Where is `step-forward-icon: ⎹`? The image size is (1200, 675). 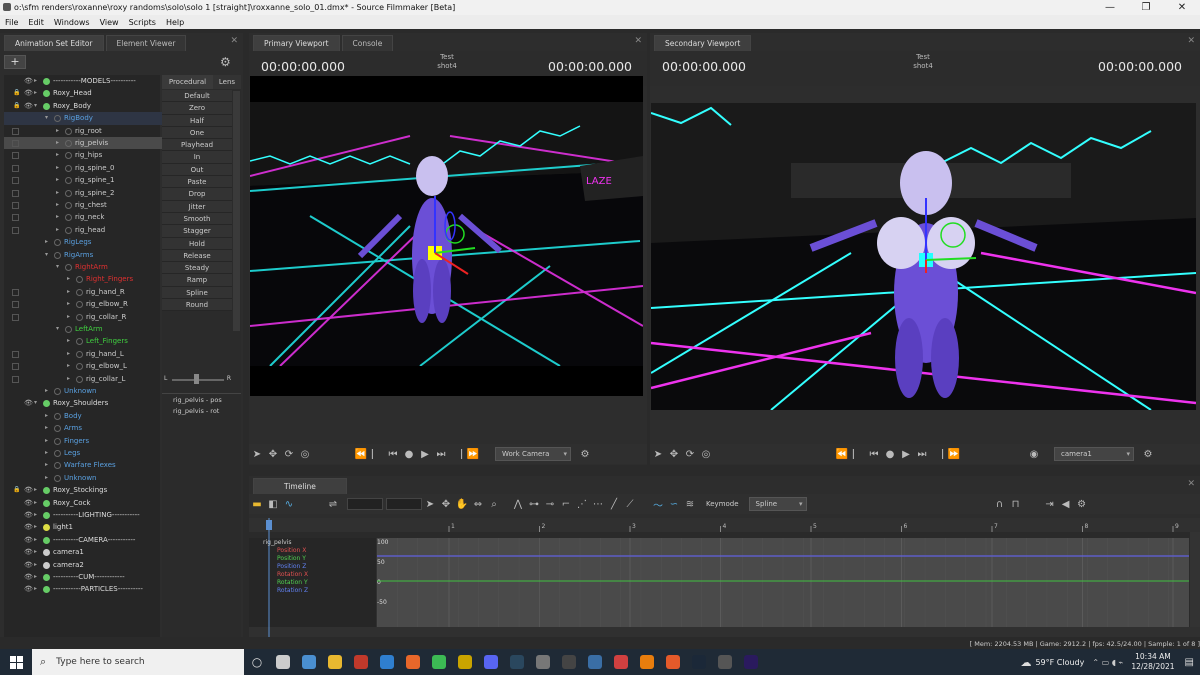
step-forward-icon: ⎹ is located at coordinates (938, 454).